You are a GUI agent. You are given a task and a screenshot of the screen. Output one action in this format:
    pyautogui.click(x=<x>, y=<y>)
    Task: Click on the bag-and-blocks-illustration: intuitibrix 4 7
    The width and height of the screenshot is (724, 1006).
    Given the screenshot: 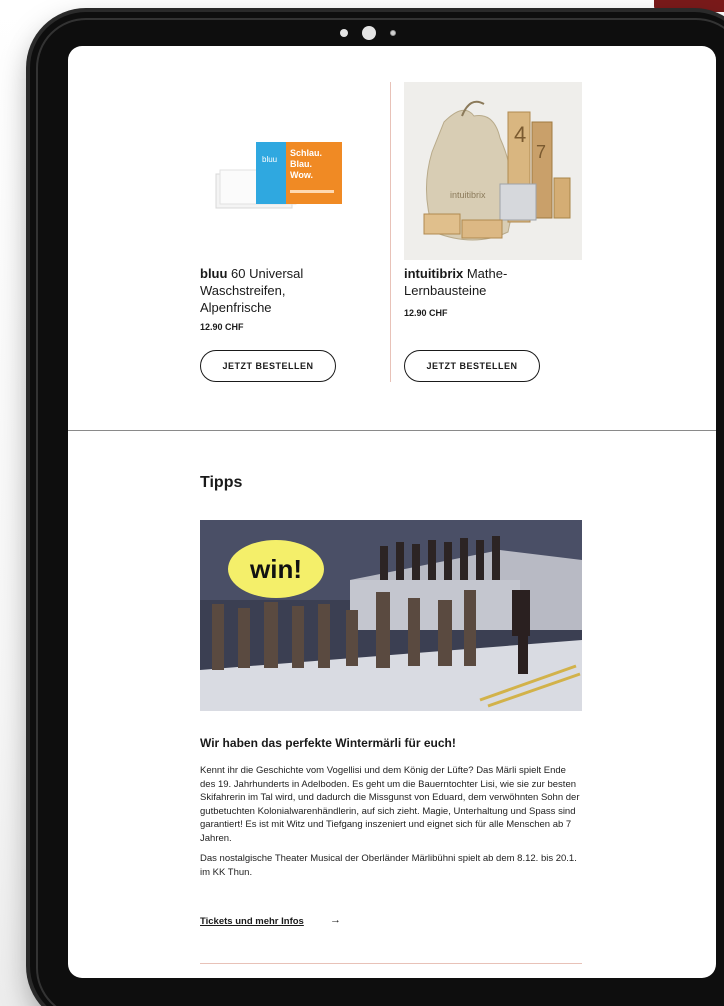 What is the action you would take?
    pyautogui.click(x=497, y=170)
    